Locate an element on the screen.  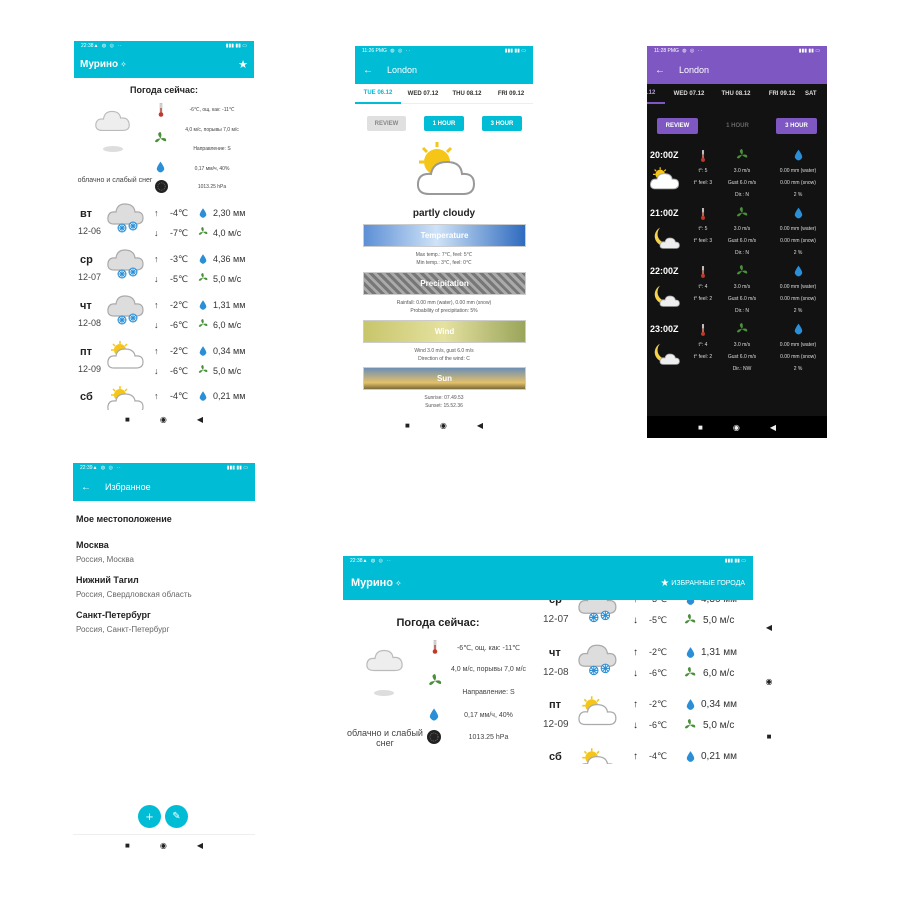
temp-low: -7℃ is located at coordinates (179, 233).